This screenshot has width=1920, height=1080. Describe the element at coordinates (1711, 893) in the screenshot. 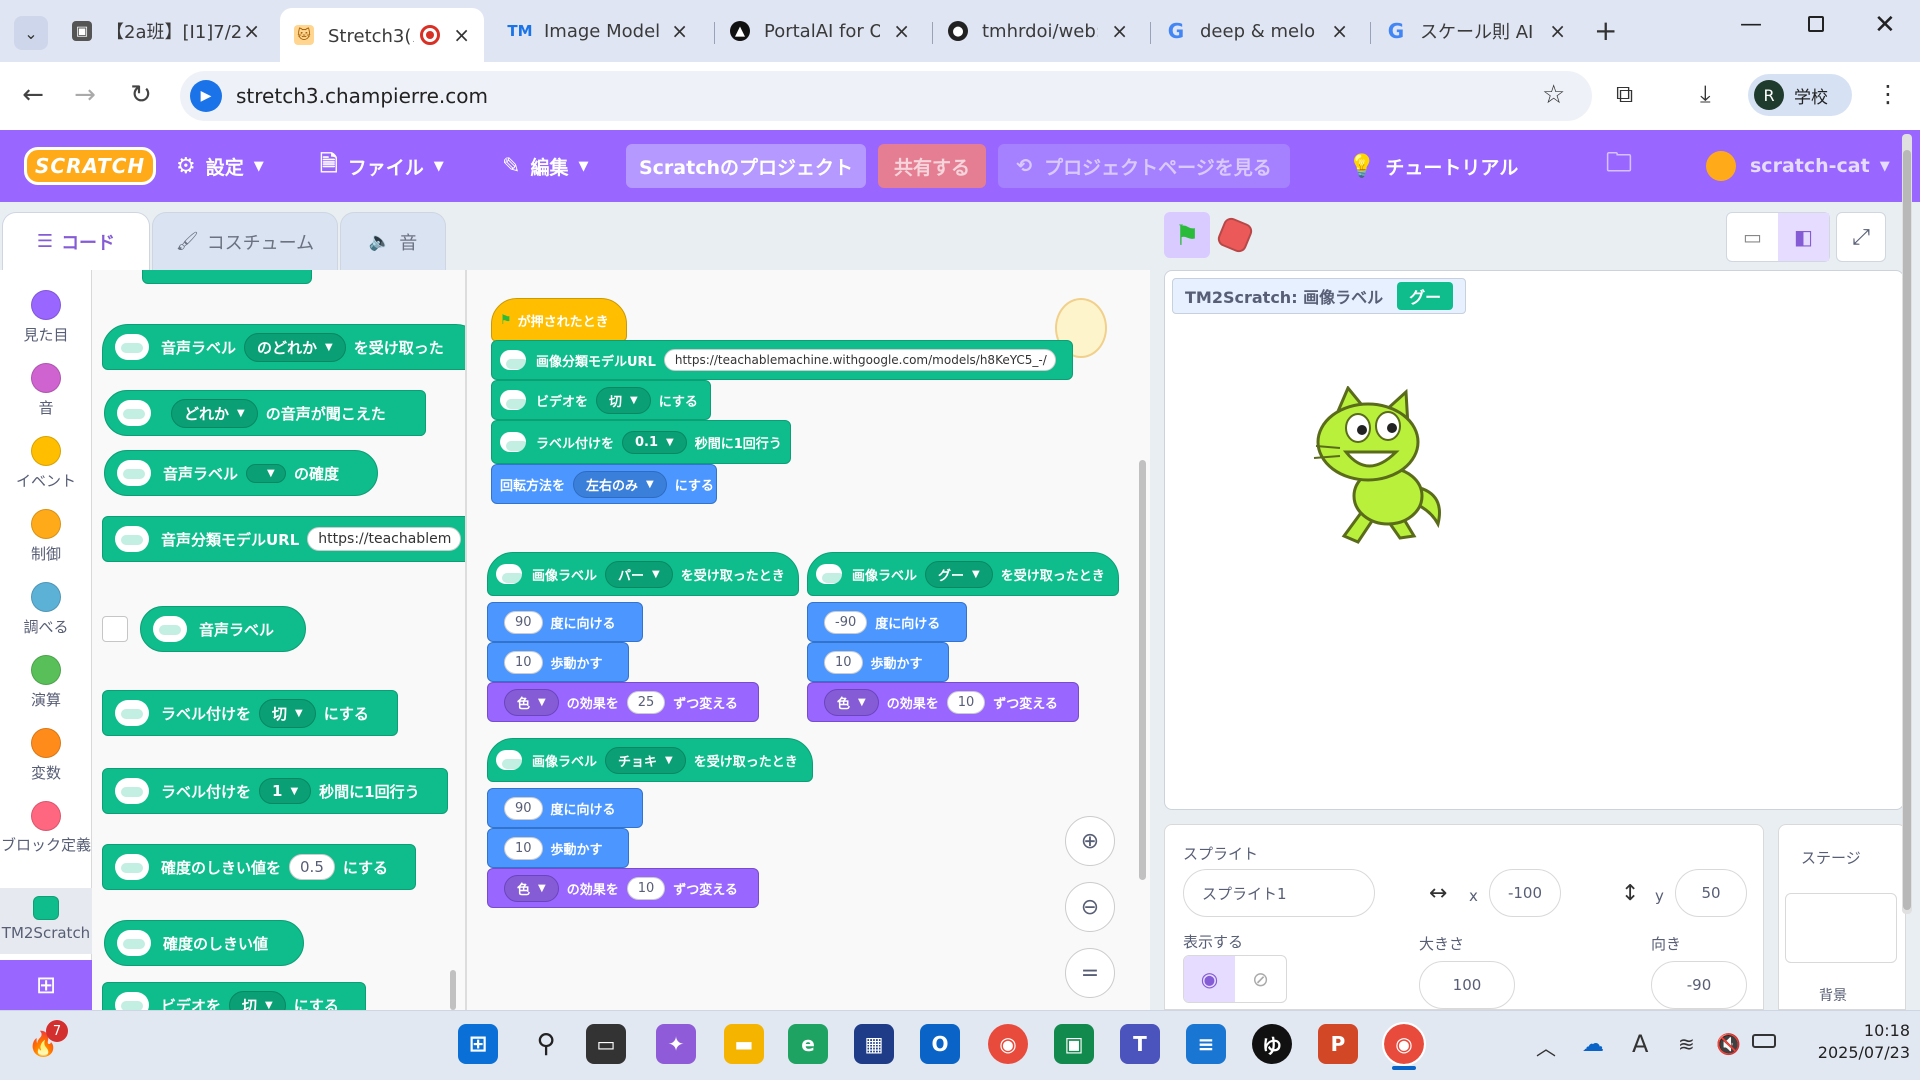

I see `y-position-input: 50` at that location.